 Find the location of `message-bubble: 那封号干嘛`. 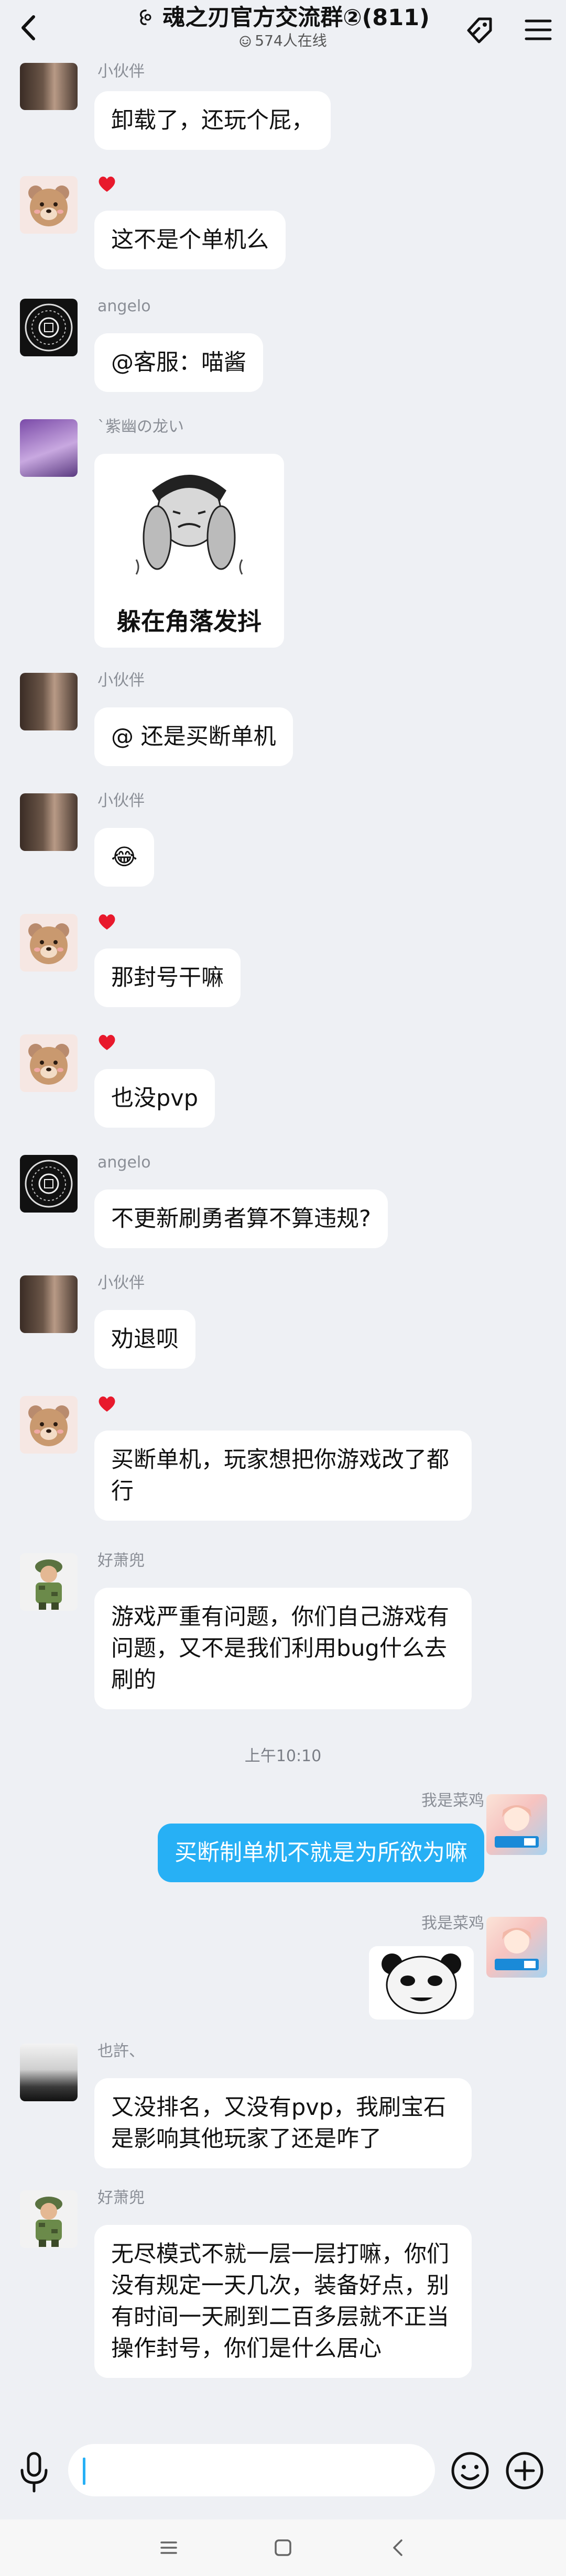

message-bubble: 那封号干嘛 is located at coordinates (167, 977).